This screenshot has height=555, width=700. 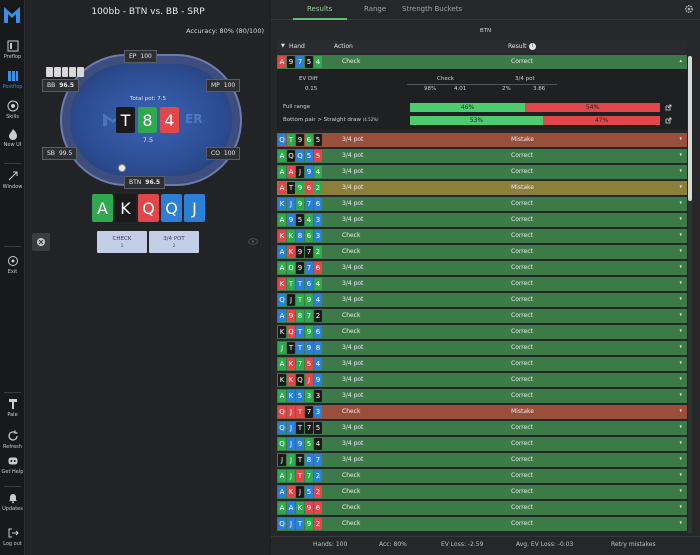 What do you see at coordinates (482, 316) in the screenshot?
I see `result-row: A 9 8 7 2 Check Correct ▾` at bounding box center [482, 316].